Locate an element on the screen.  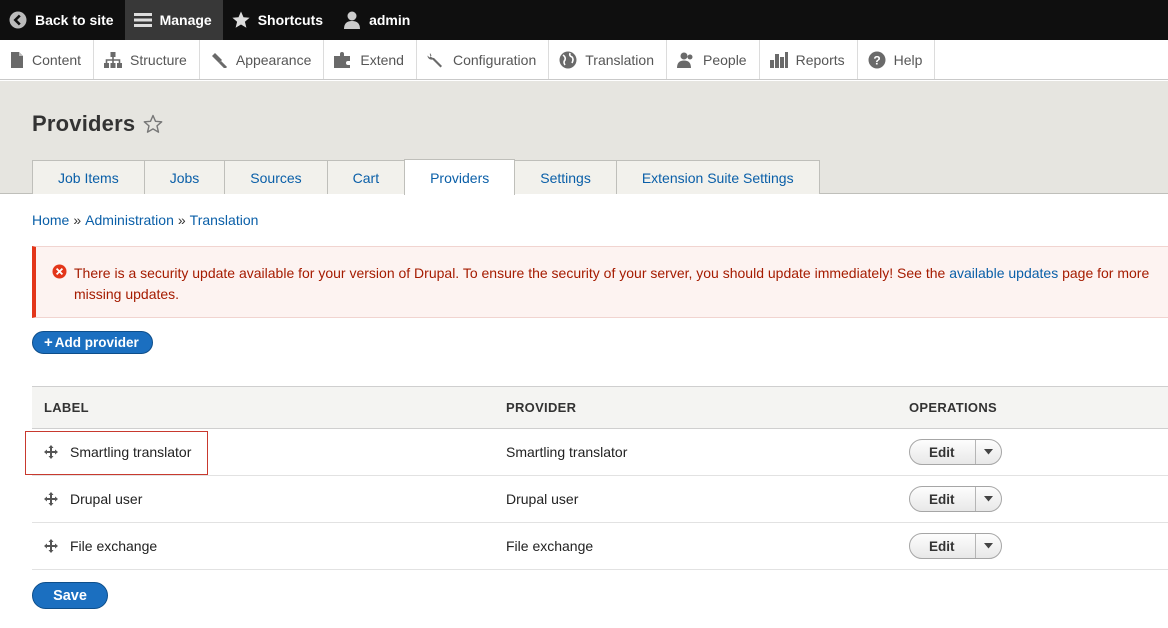
tray-item-appearance: Appearance is located at coordinates (262, 59).